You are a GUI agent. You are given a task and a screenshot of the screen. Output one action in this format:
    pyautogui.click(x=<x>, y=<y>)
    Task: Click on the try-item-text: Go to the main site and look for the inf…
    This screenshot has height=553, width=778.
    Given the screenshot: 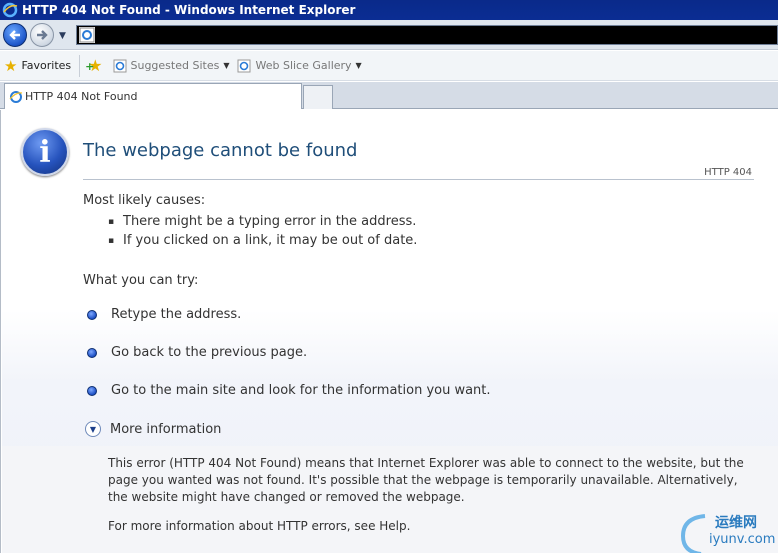 What is the action you would take?
    pyautogui.click(x=301, y=390)
    